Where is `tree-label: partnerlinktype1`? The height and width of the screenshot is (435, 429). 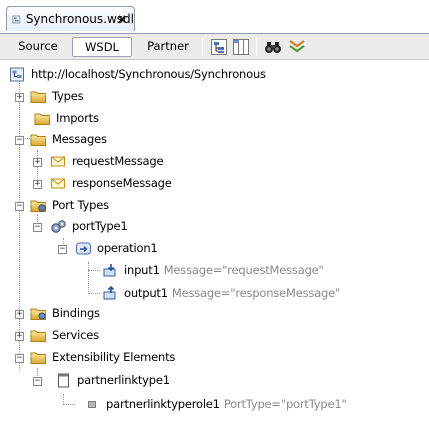 tree-label: partnerlinktype1 is located at coordinates (123, 380).